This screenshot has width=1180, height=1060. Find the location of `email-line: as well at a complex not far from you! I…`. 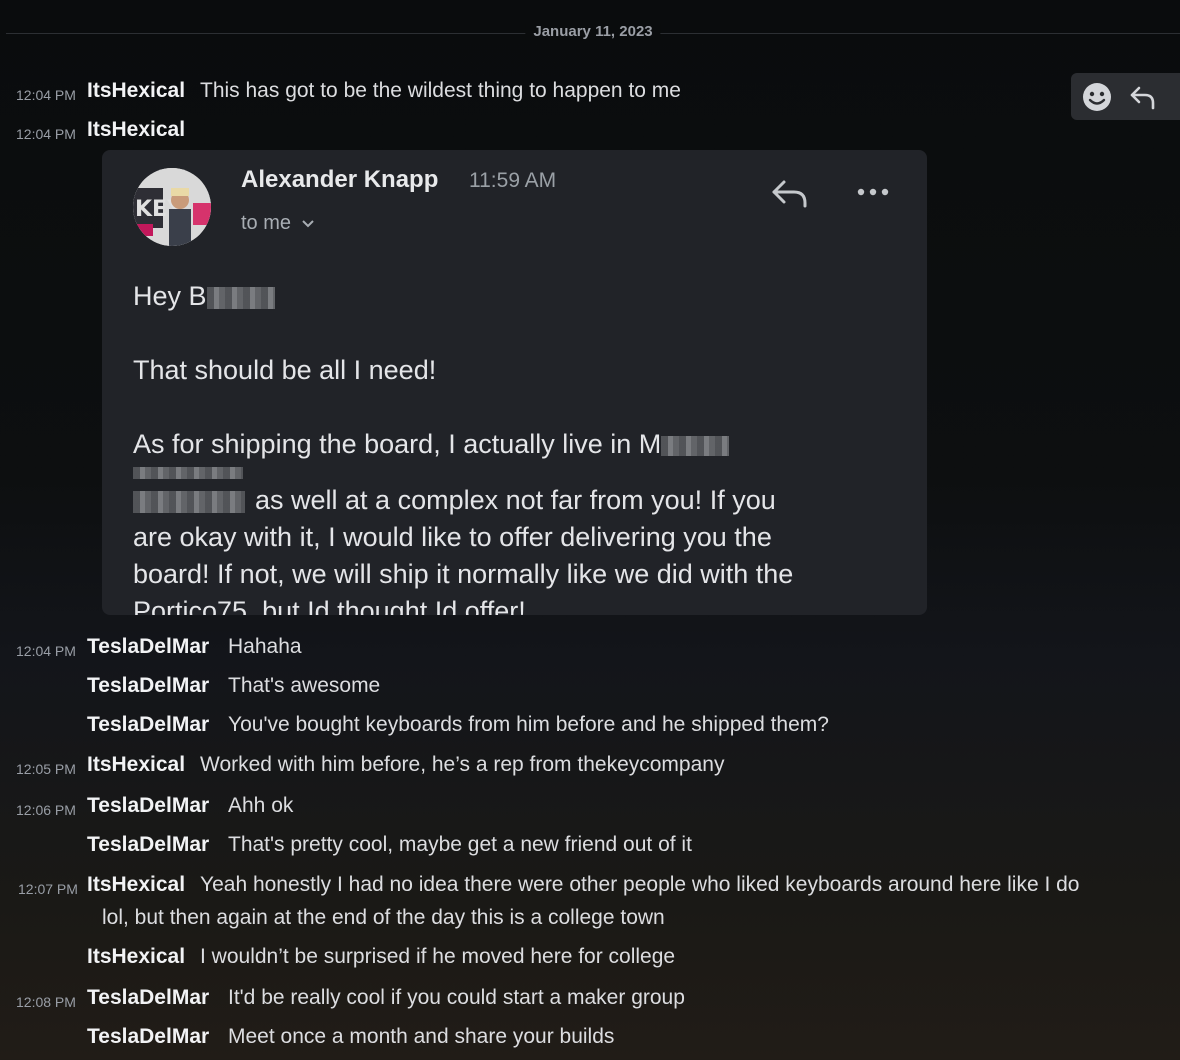

email-line: as well at a complex not far from you! I… is located at coordinates (518, 500).